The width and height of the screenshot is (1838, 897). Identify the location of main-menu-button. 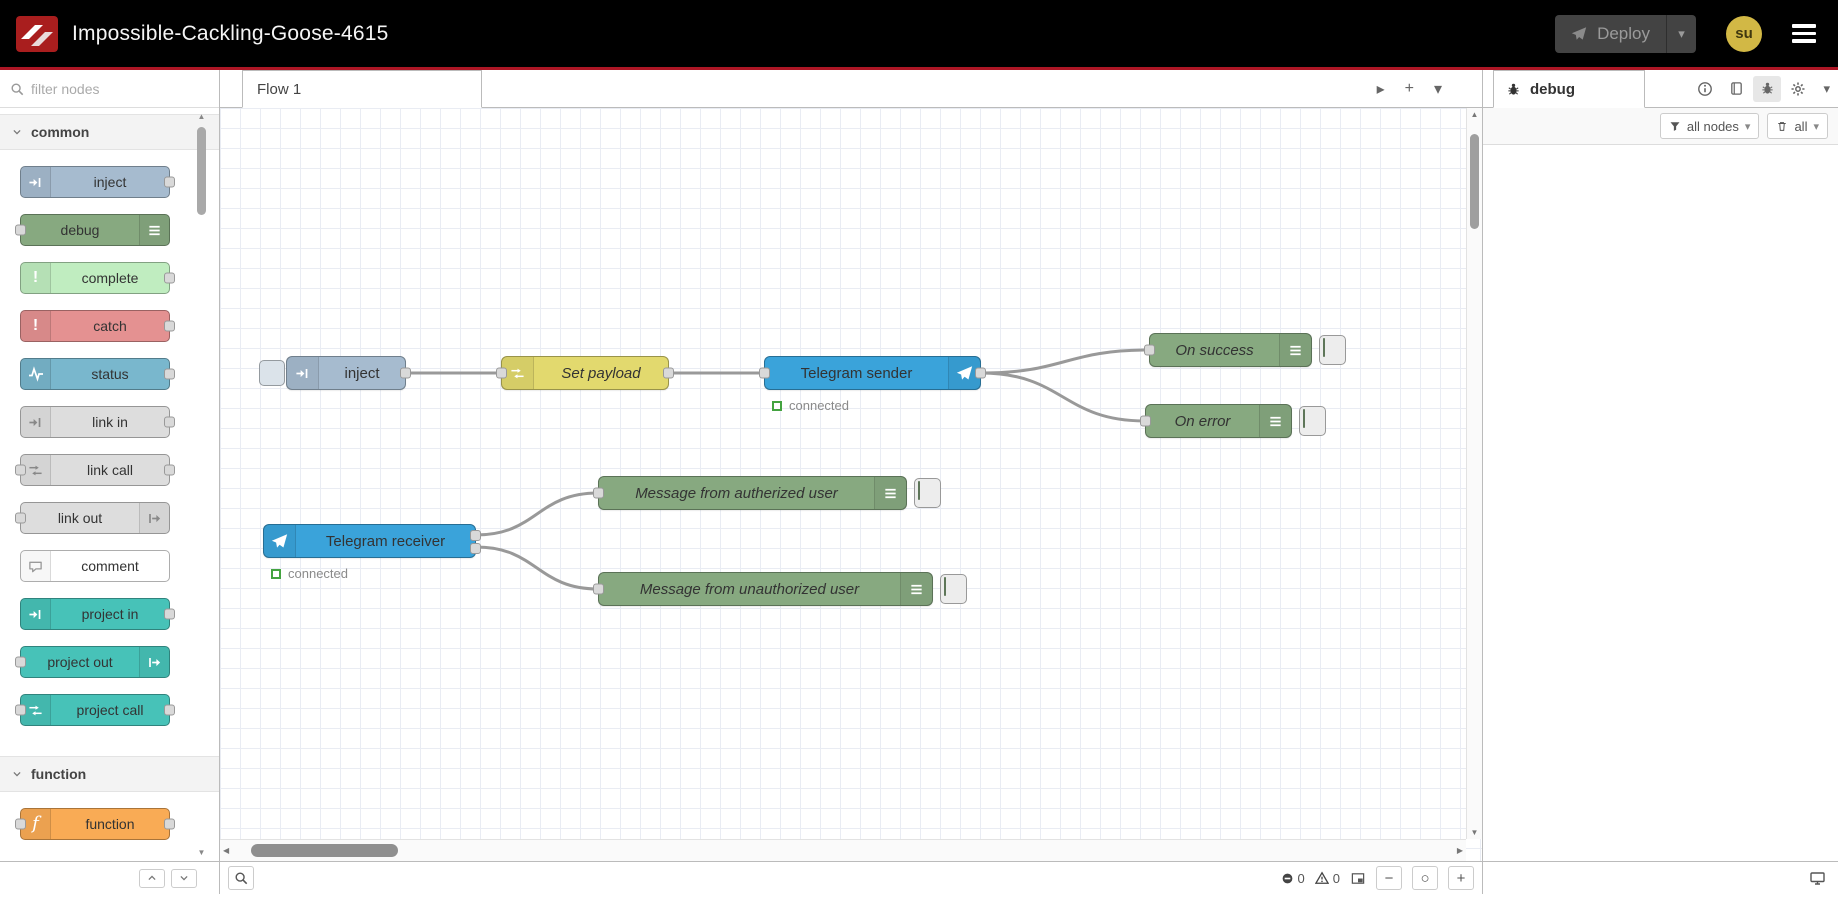
(1804, 33).